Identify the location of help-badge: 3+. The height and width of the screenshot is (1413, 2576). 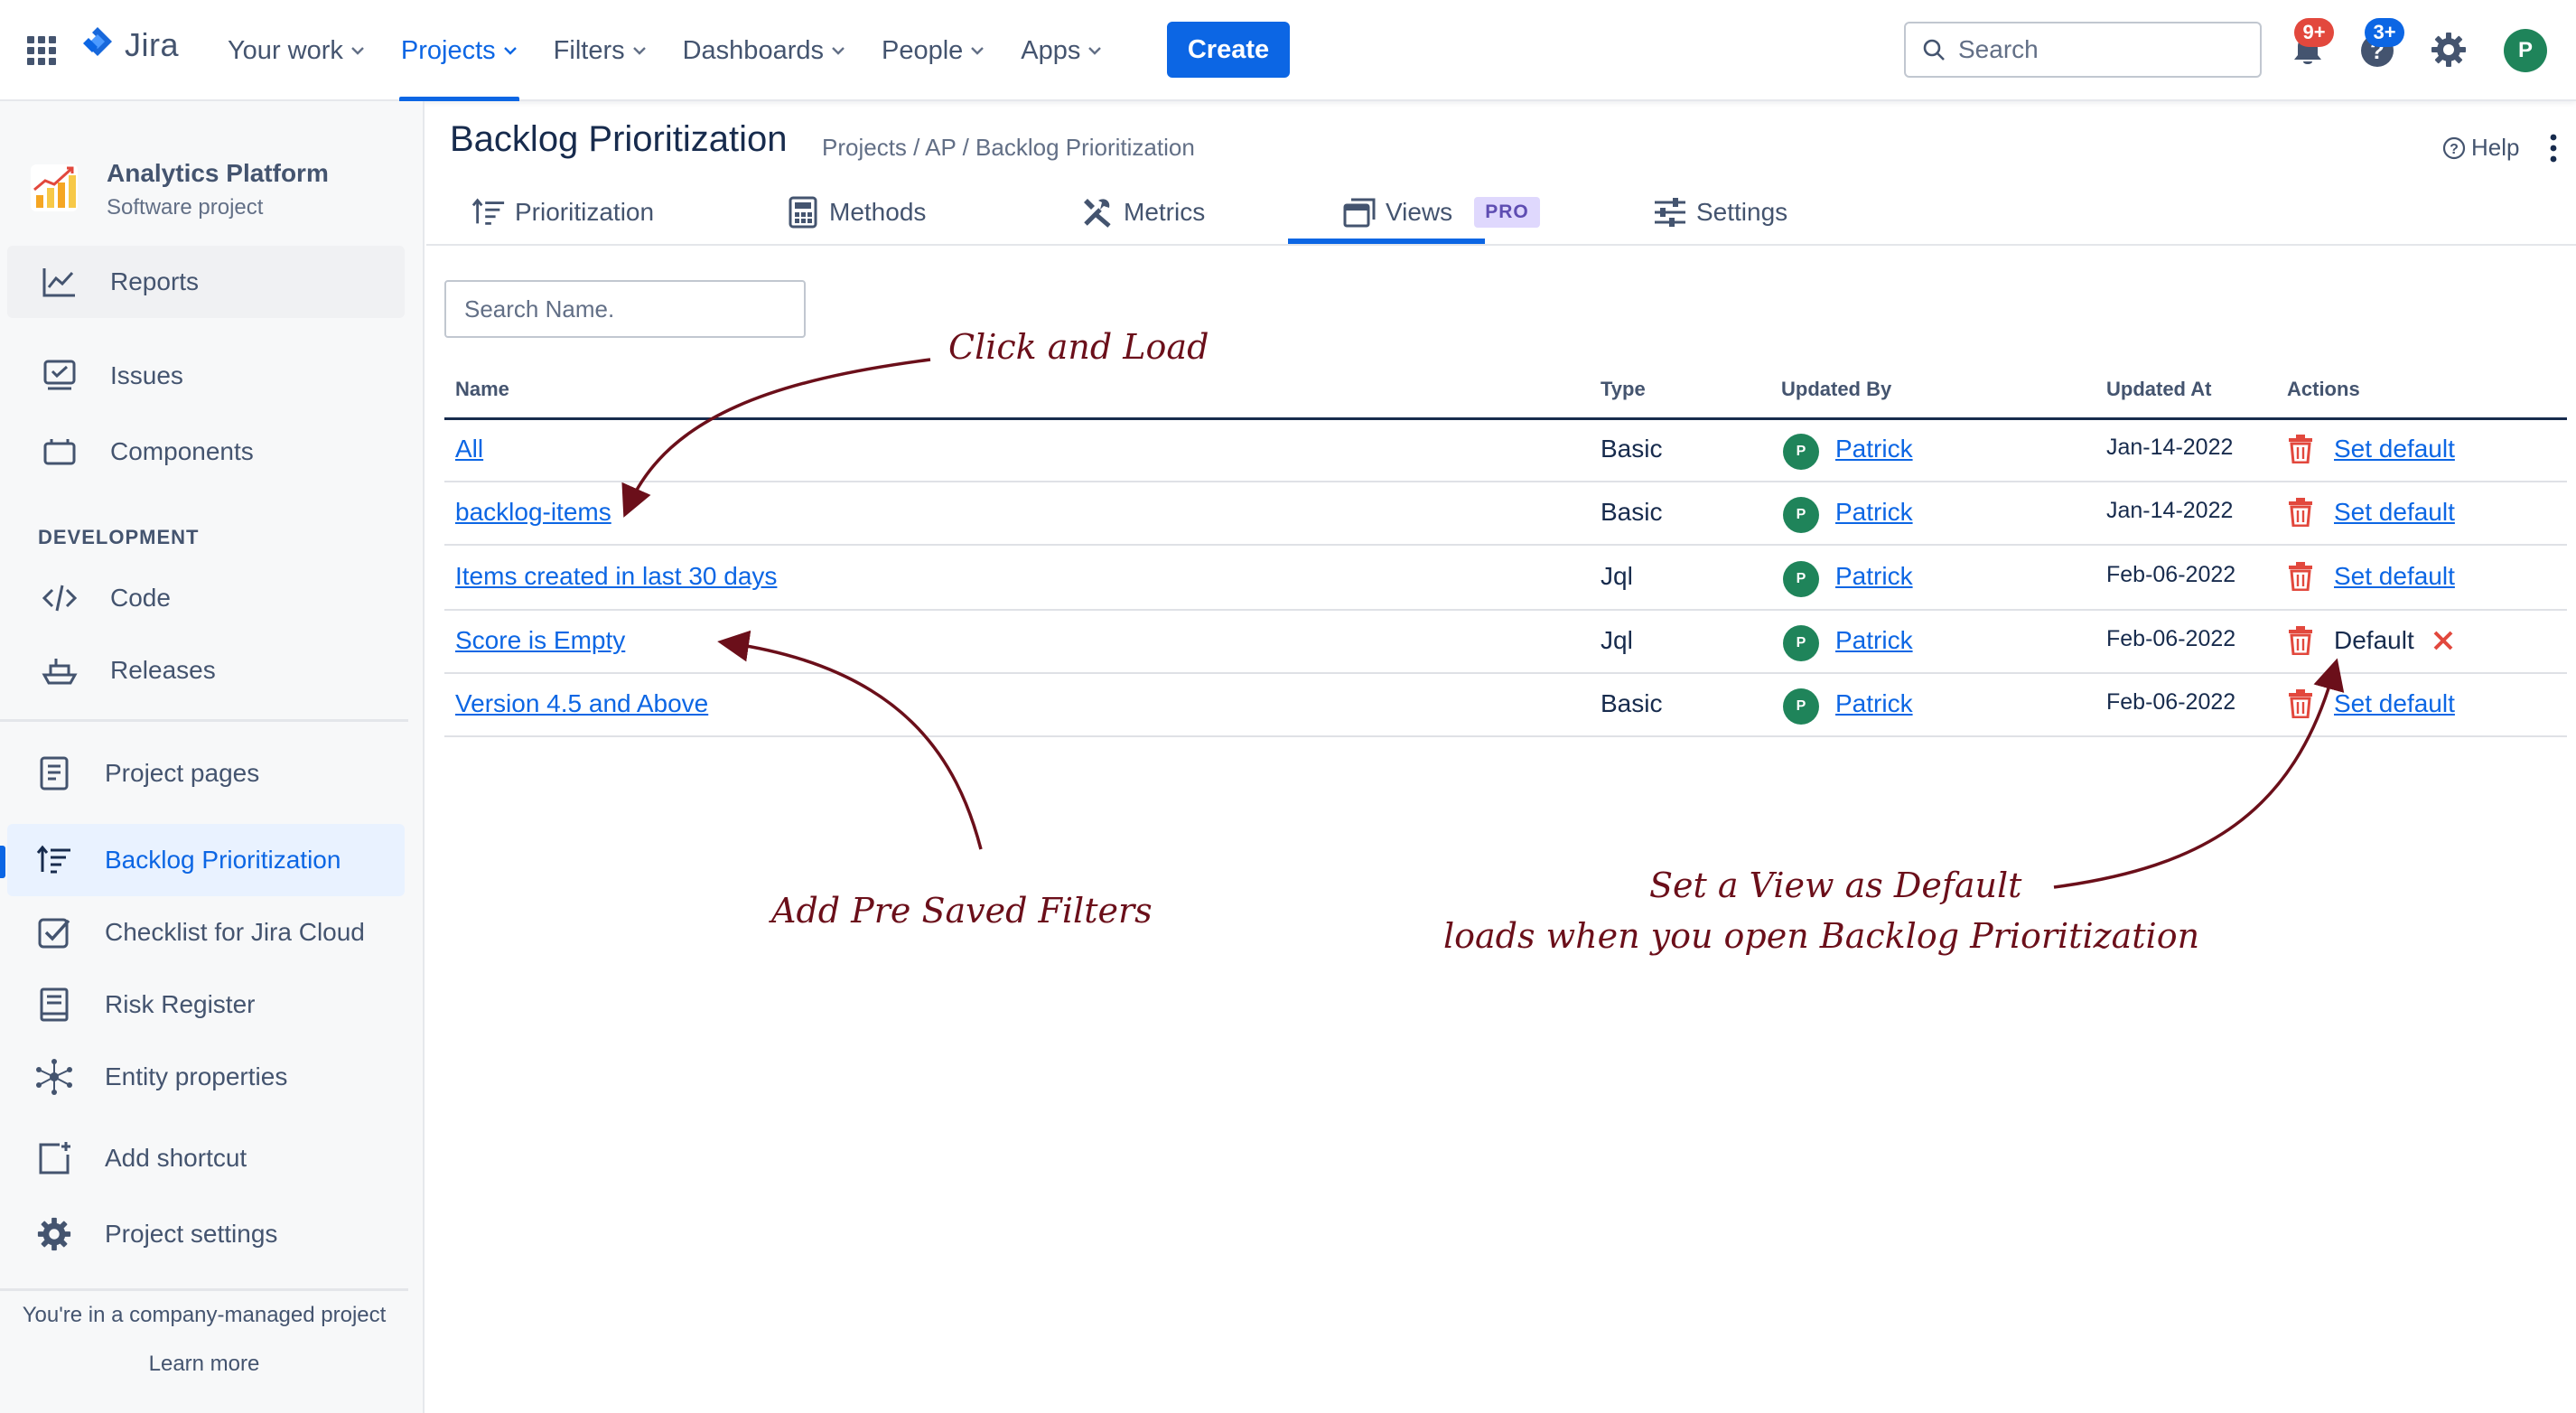
(2384, 32).